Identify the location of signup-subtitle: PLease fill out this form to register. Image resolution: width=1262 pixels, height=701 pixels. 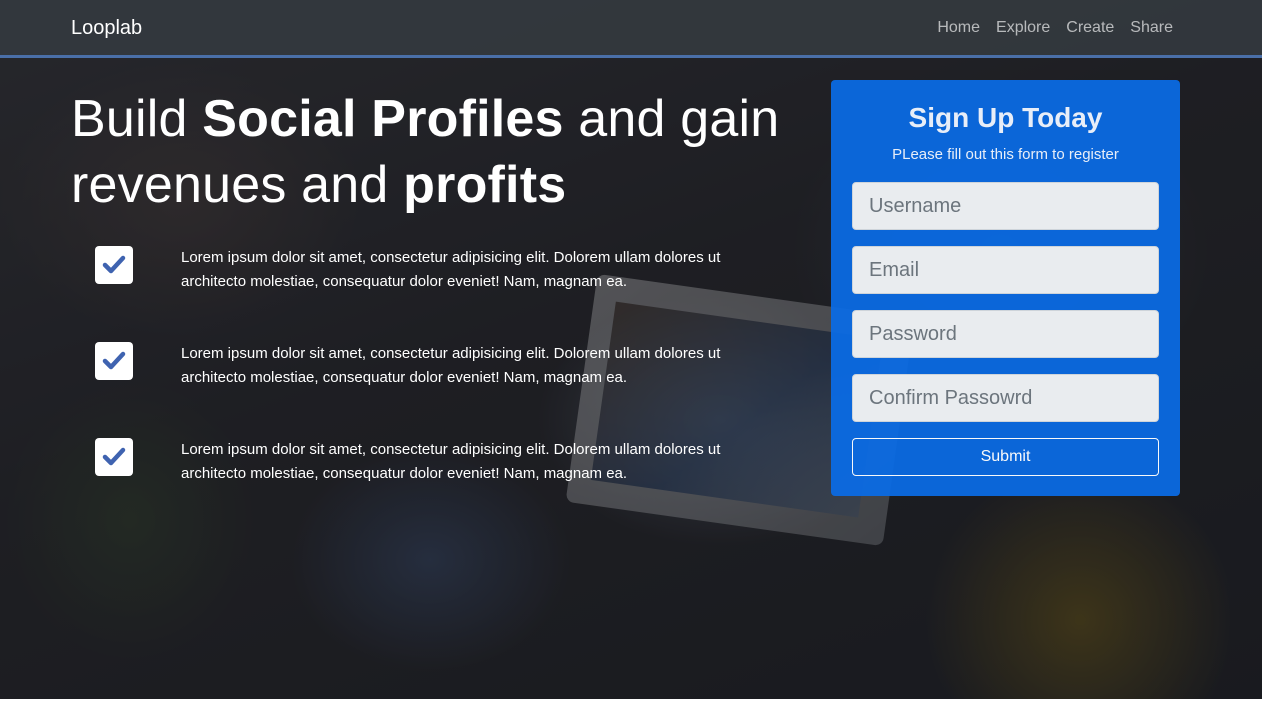
(1005, 154).